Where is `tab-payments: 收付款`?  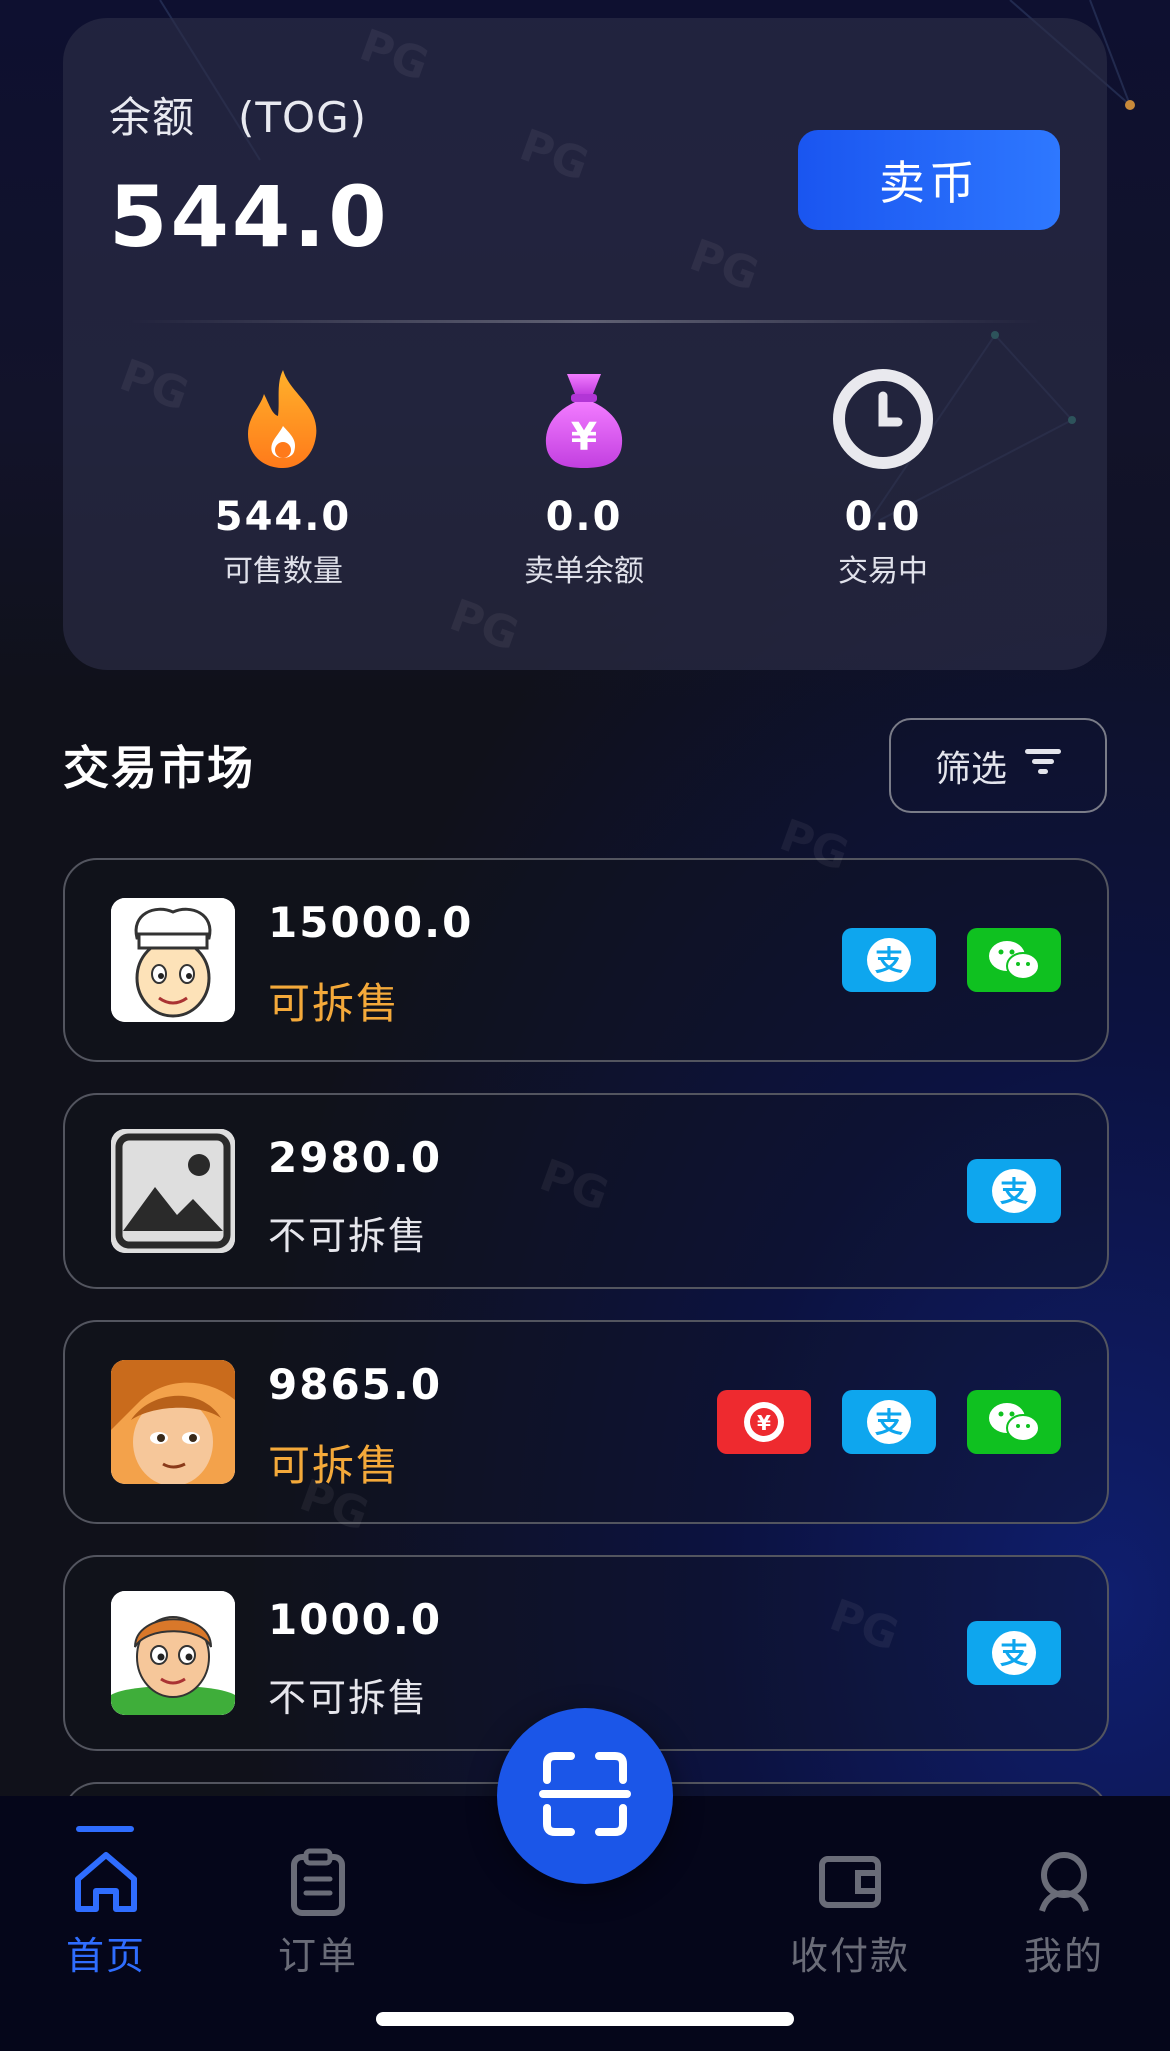
tab-payments: 收付款 is located at coordinates (850, 1912).